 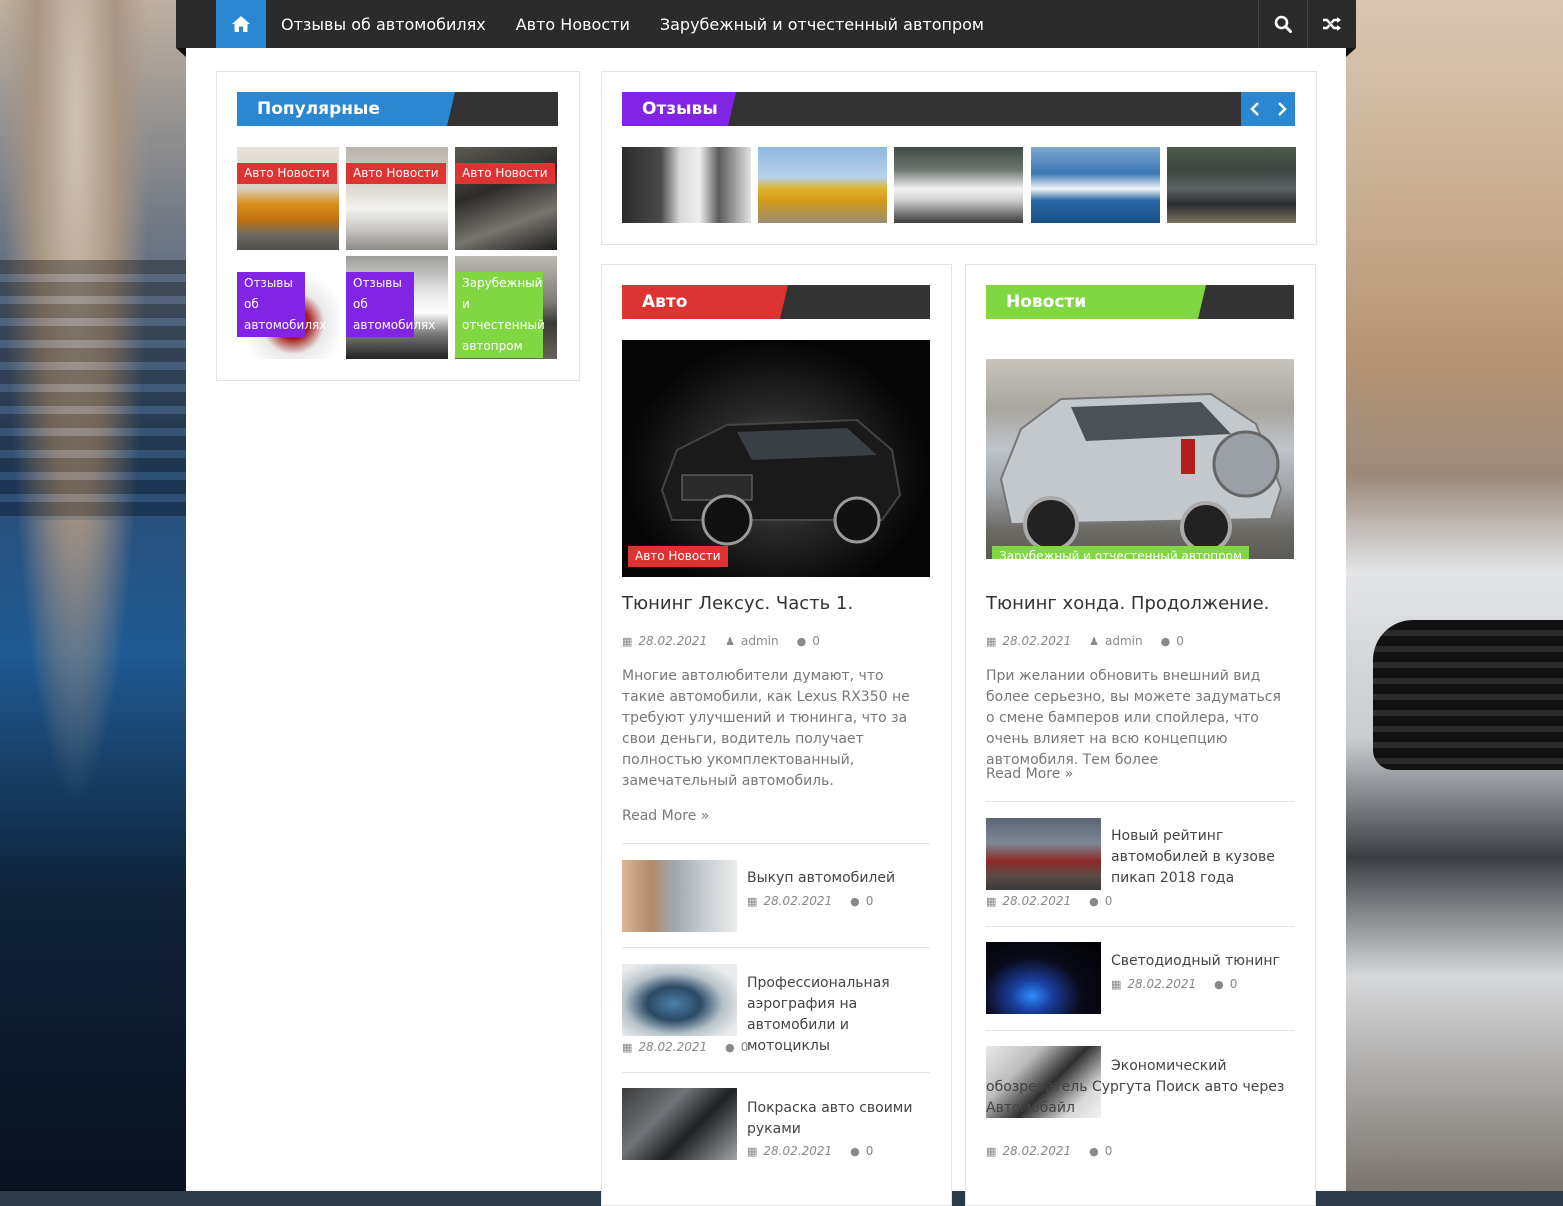 What do you see at coordinates (1140, 459) in the screenshot?
I see `featured-post-image: Зарубежный и отчестенный автопром` at bounding box center [1140, 459].